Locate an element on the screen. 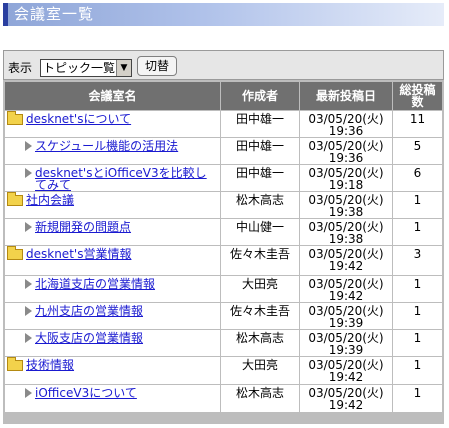 Image resolution: width=449 pixels, height=428 pixels. header-room-name: 会議室名 is located at coordinates (112, 96).